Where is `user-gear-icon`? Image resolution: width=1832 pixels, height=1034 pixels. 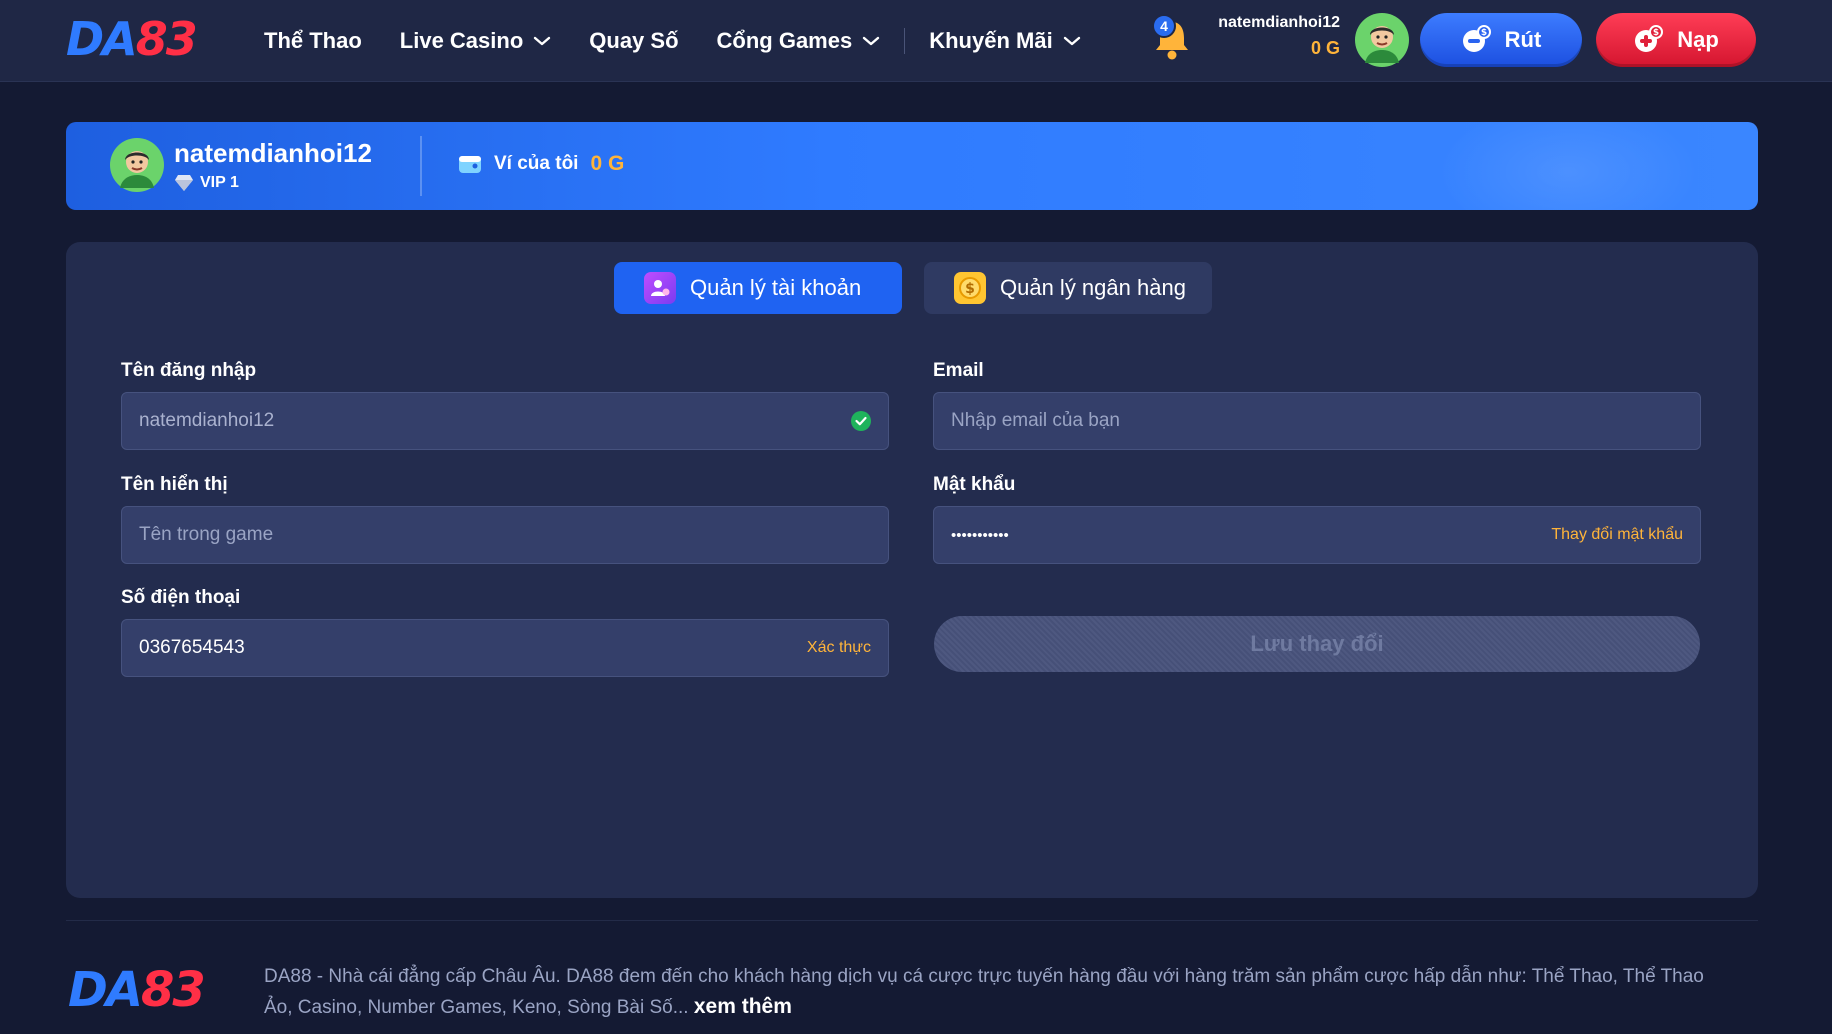
user-gear-icon is located at coordinates (660, 288).